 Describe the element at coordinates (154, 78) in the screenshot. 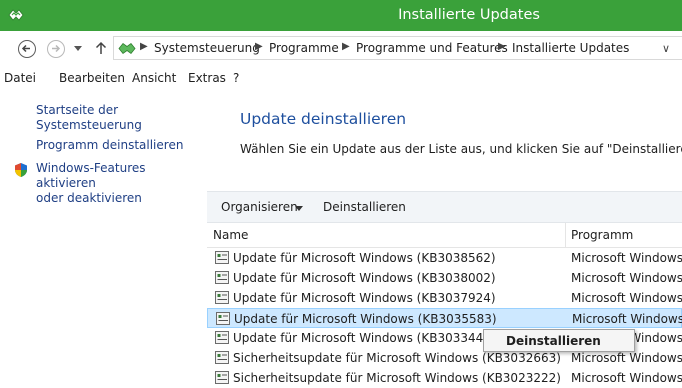

I see `menu-ansicht: Ansicht` at that location.